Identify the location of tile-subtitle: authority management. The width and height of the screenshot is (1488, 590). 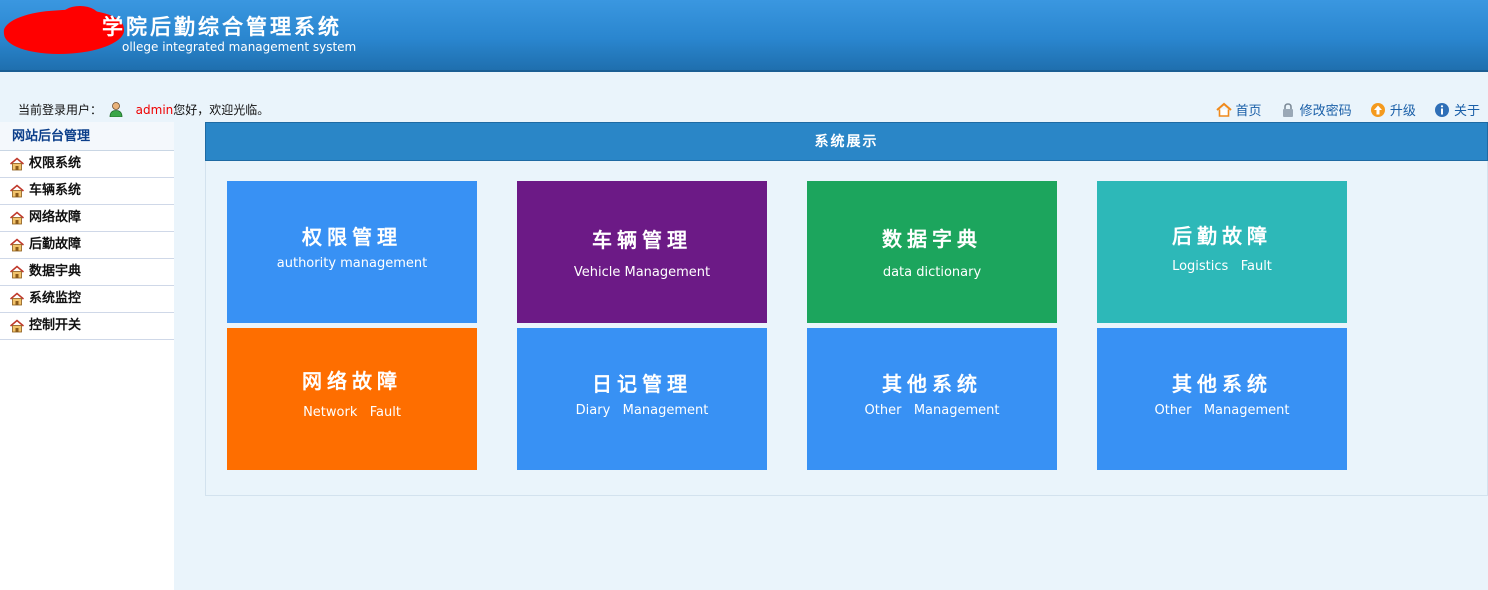
(352, 263).